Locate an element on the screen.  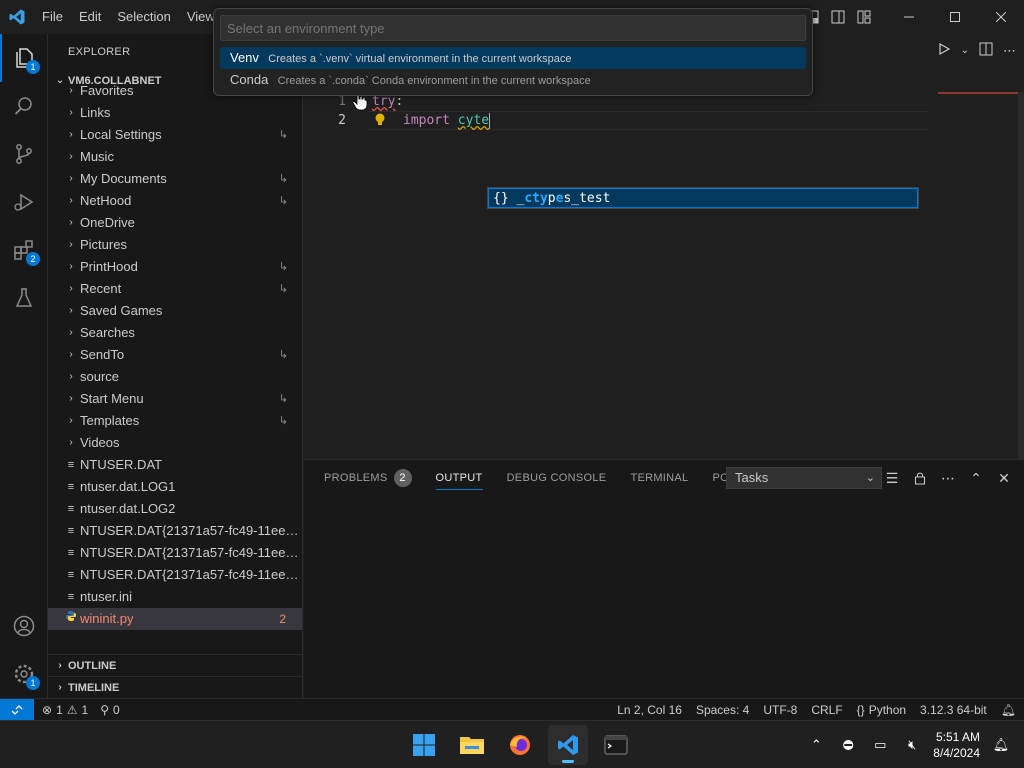
output-channel-select: Tasks ⌄ is located at coordinates (804, 478).